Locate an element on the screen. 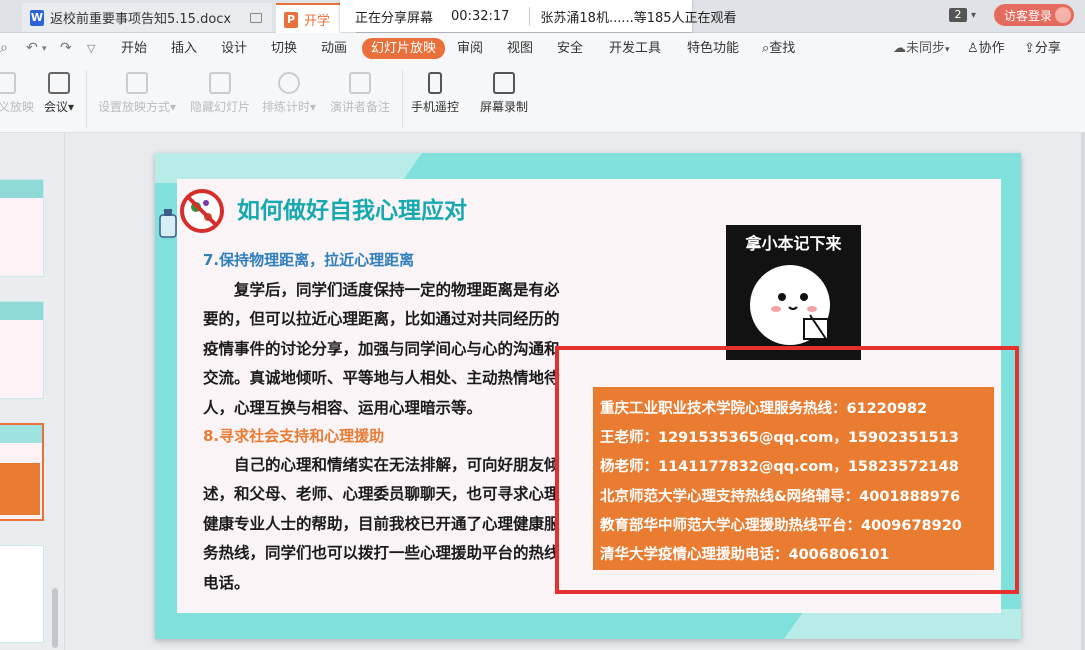 The width and height of the screenshot is (1085, 650). menu-security: 安全 is located at coordinates (570, 49).